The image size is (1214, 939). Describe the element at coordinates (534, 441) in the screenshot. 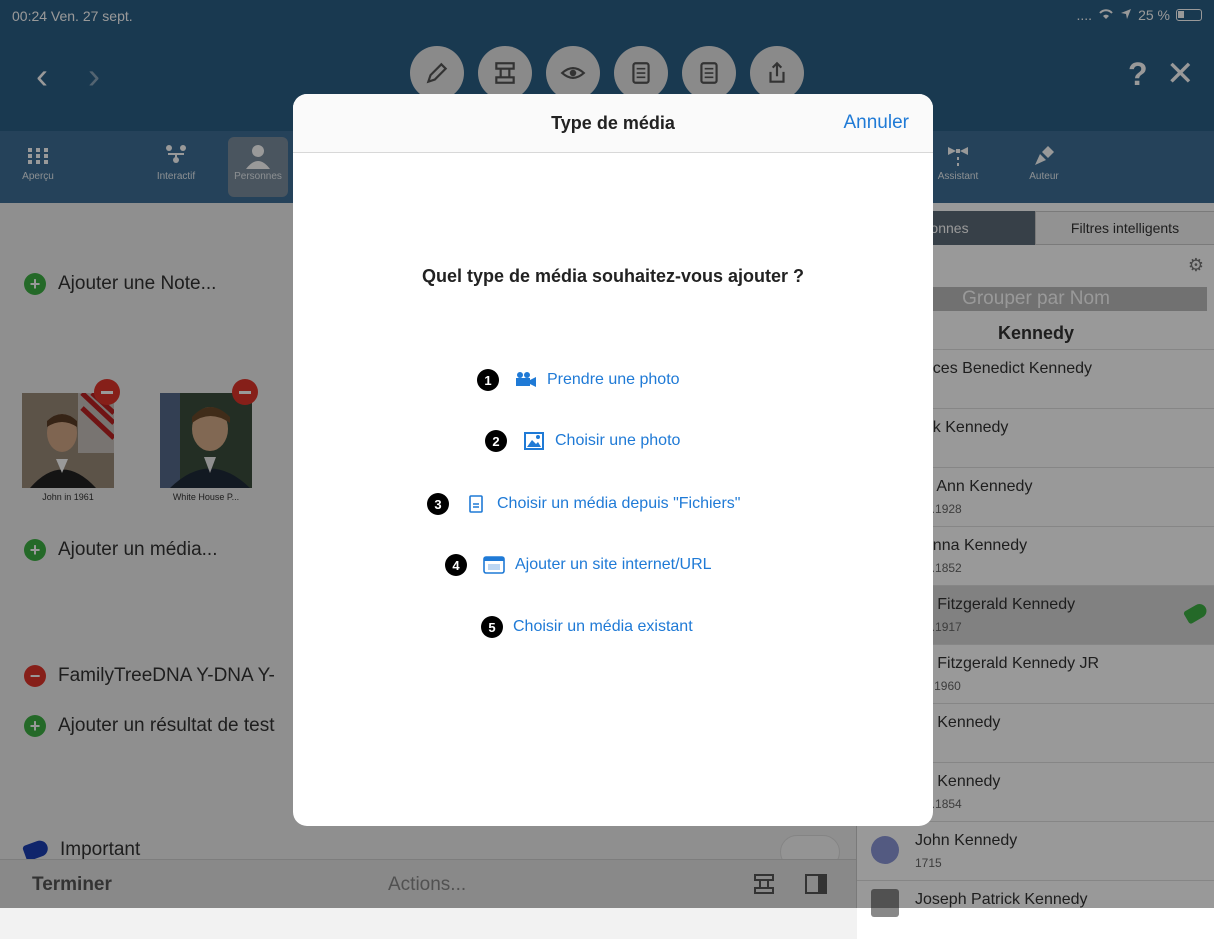

I see `photo-icon` at that location.